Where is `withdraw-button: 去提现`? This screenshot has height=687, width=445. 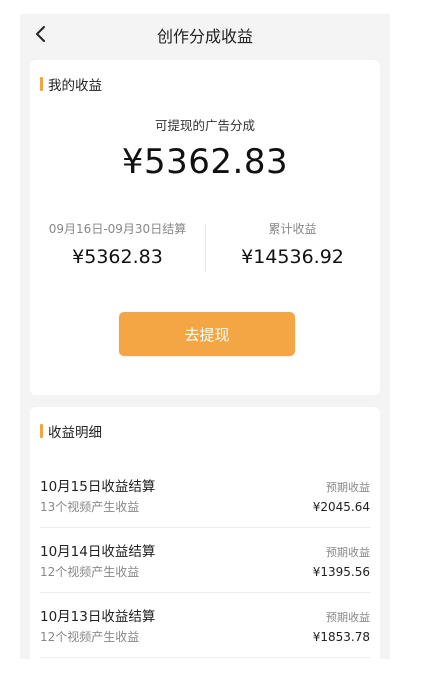
withdraw-button: 去提现 is located at coordinates (207, 334).